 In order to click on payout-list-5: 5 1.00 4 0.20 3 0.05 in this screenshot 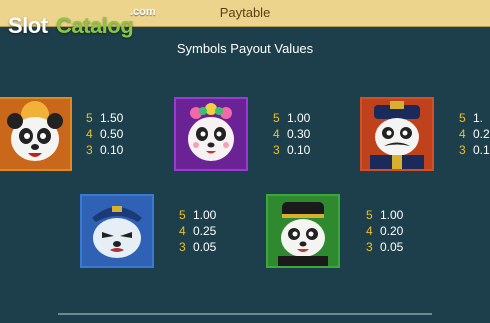, I will do `click(384, 231)`.